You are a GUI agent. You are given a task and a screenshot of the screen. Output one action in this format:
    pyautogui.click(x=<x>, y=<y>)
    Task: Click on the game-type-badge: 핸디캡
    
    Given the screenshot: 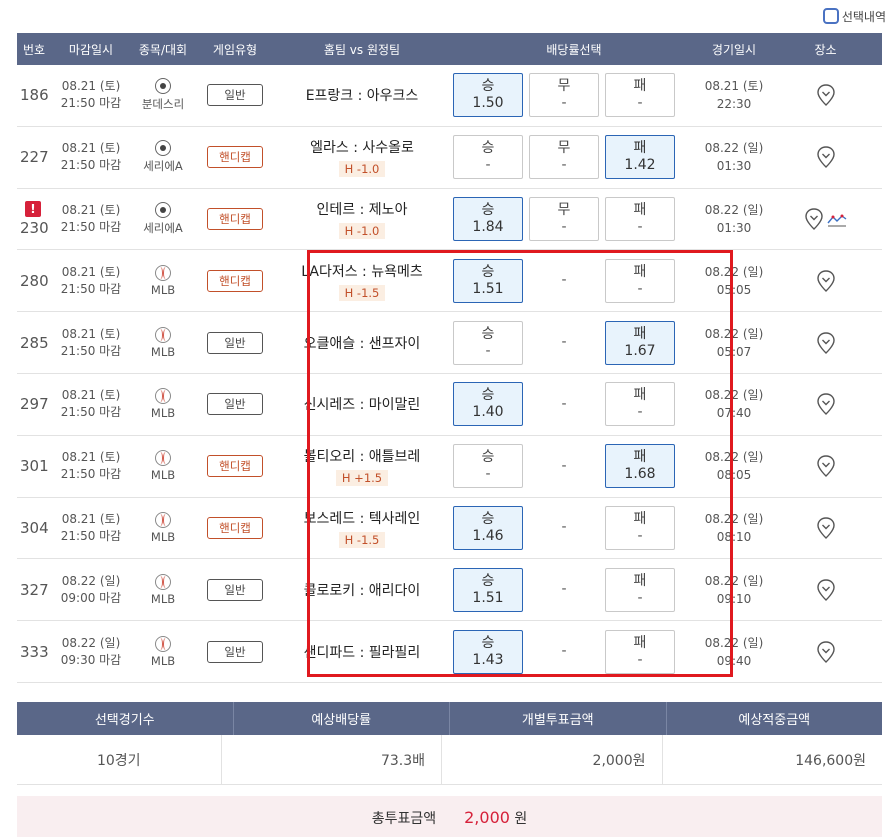 What is the action you would take?
    pyautogui.click(x=235, y=527)
    